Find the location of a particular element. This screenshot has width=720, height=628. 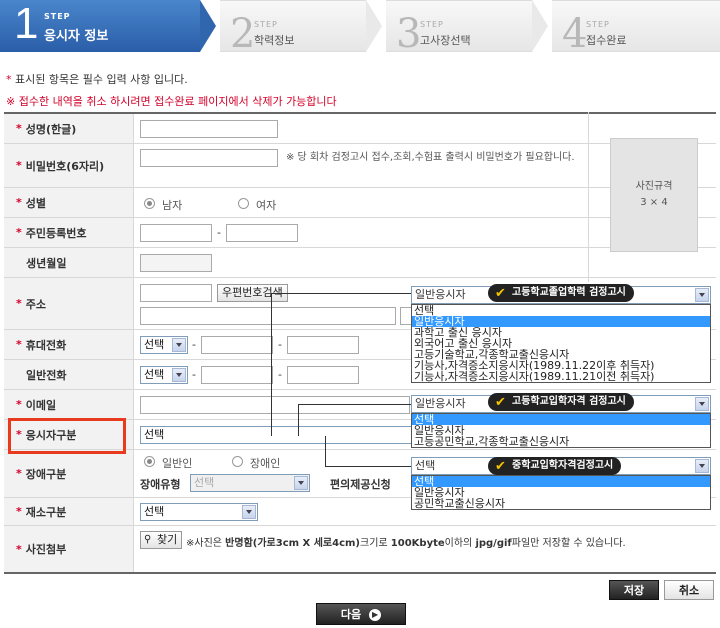

residence-label: 재소구분 is located at coordinates (46, 512).